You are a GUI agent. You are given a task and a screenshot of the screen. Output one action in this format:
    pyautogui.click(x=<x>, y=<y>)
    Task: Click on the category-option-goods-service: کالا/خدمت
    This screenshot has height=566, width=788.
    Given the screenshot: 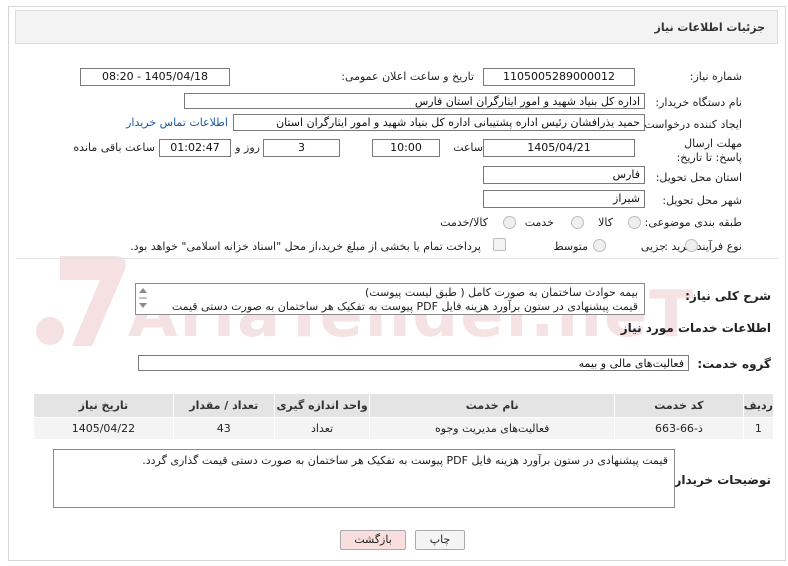 What is the action you would take?
    pyautogui.click(x=464, y=222)
    